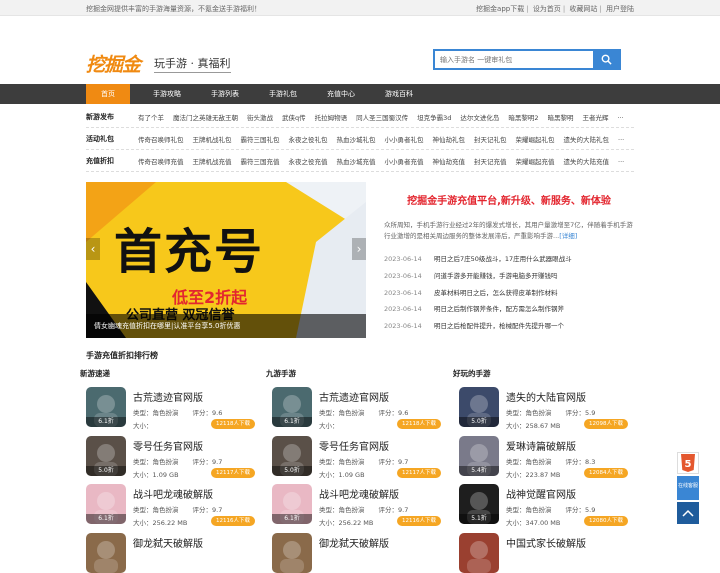  Describe the element at coordinates (294, 117) in the screenshot. I see `category-link: 武侠q传` at that location.